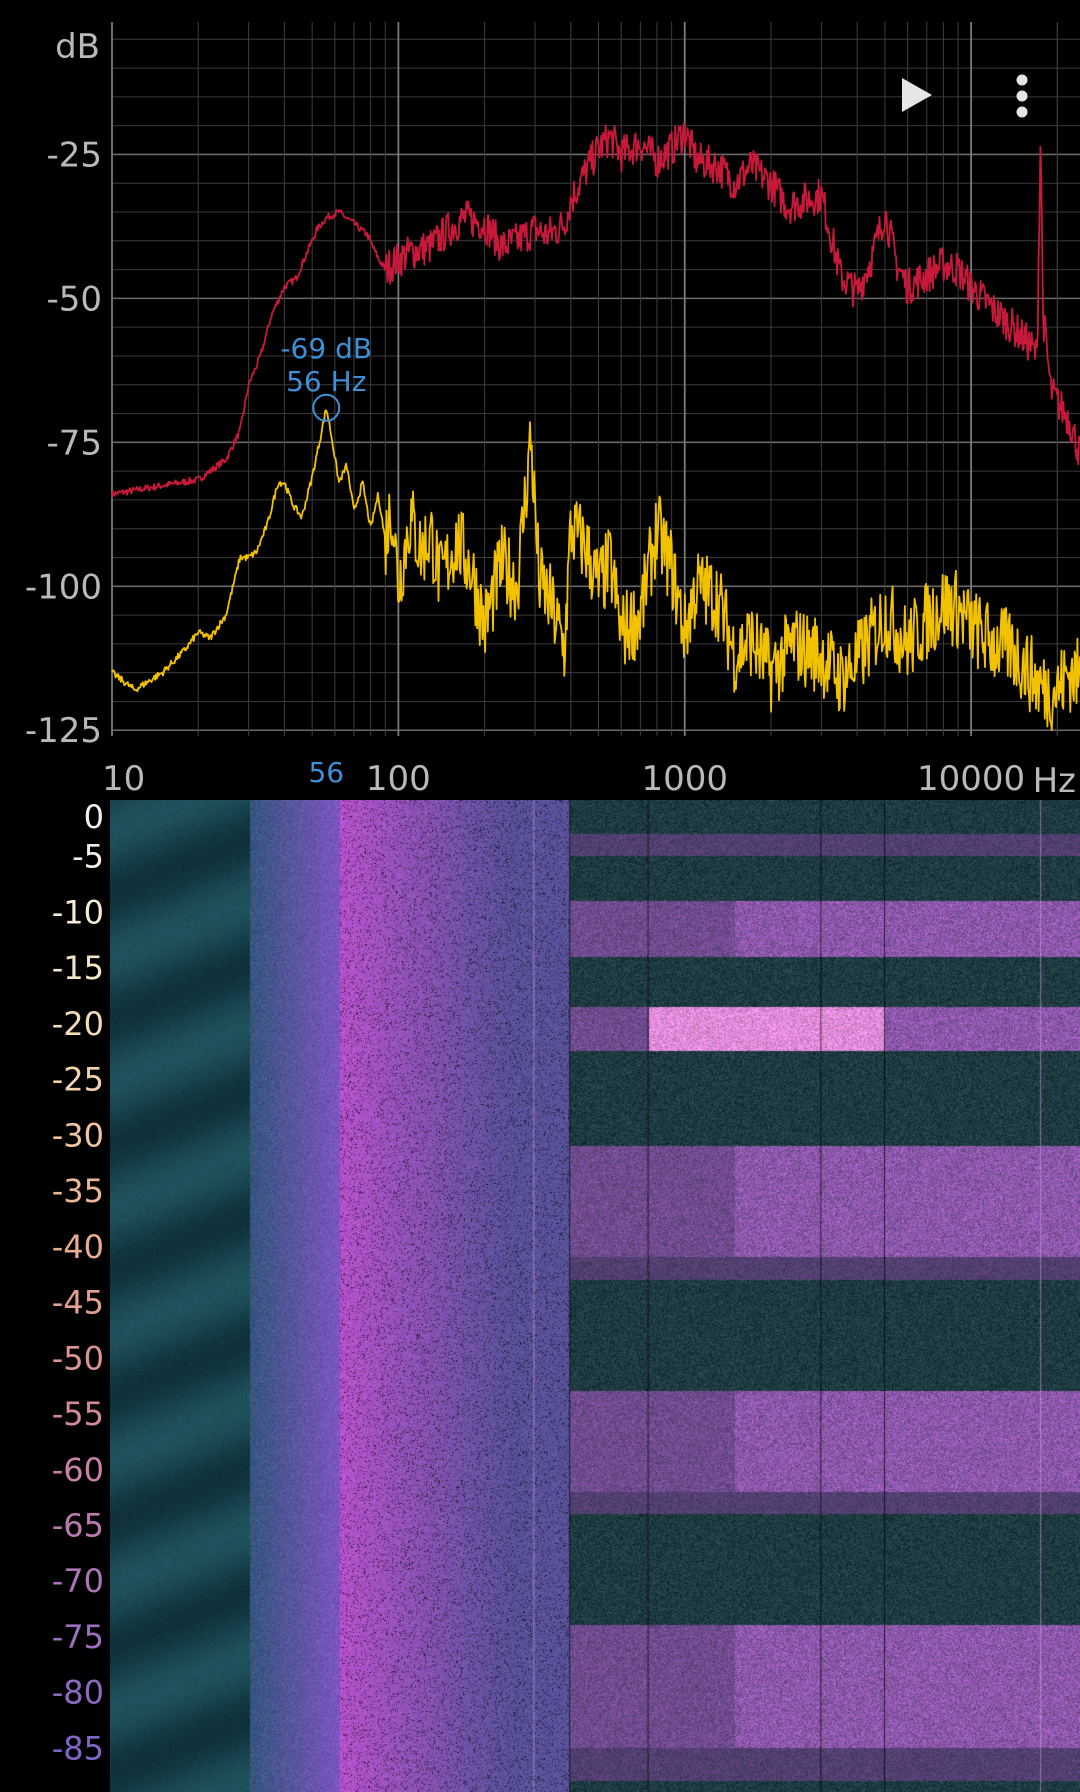 The image size is (1080, 1792). I want to click on peak-marker-circle, so click(326, 407).